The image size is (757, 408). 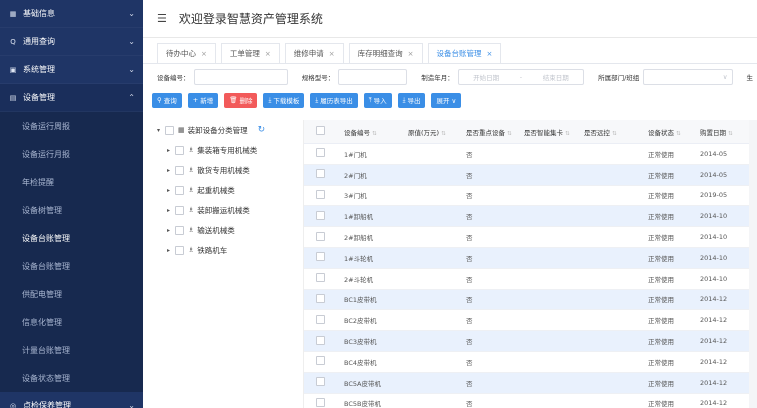 I want to click on tree-node: ▸ ♗ 起重机械类, so click(x=230, y=190).